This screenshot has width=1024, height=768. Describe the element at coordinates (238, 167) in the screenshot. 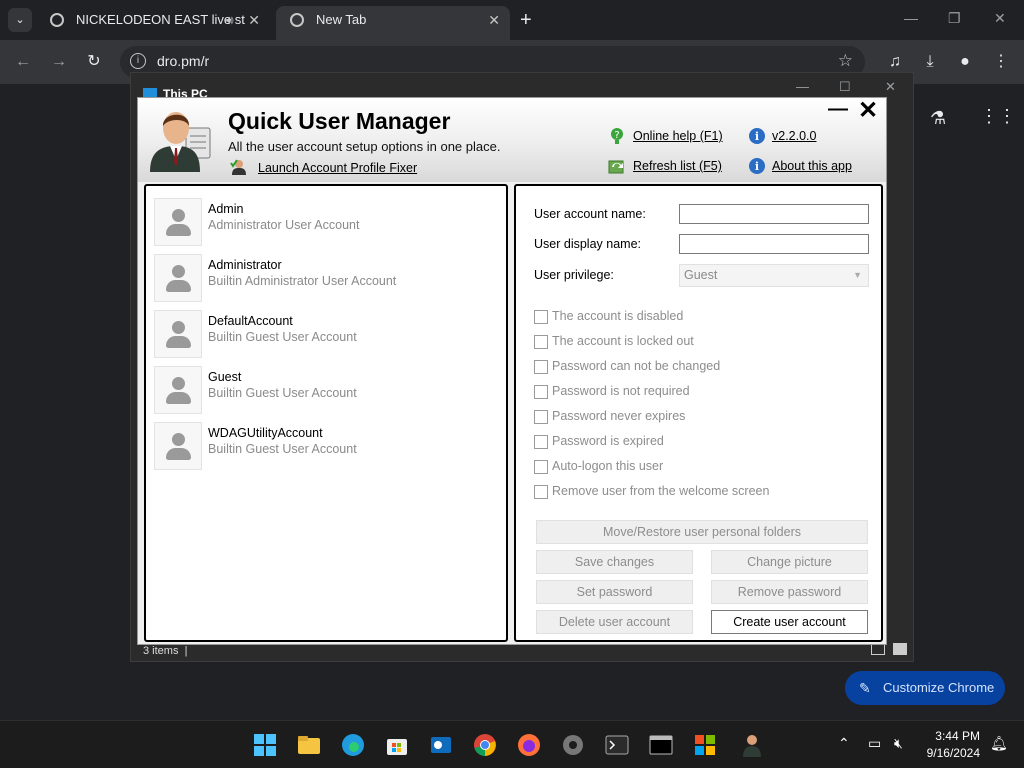

I see `profile-fixer-icon` at that location.